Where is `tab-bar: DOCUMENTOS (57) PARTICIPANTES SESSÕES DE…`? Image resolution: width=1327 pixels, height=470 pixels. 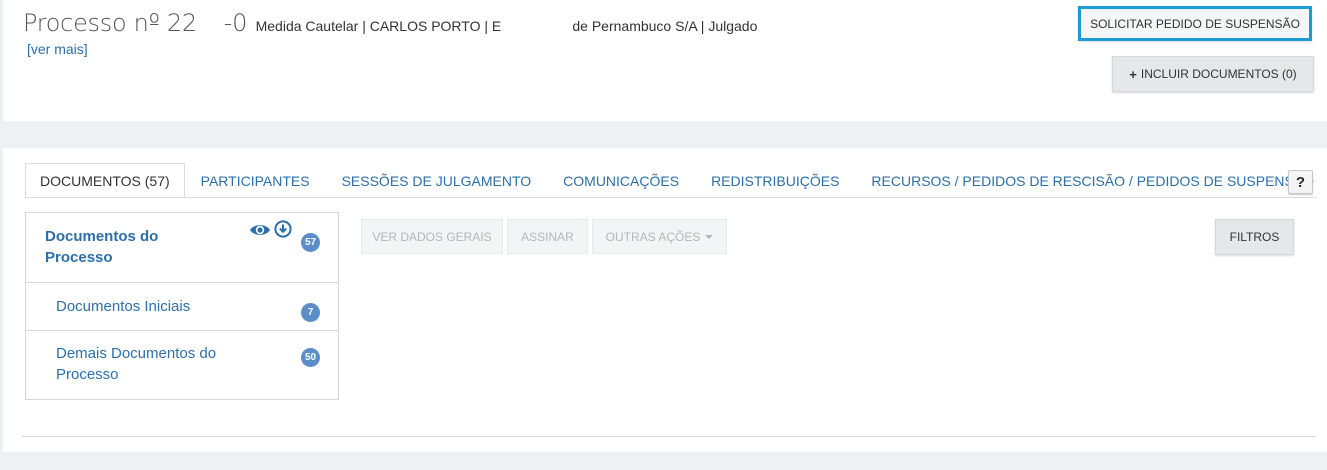 tab-bar: DOCUMENTOS (57) PARTICIPANTES SESSÕES DE… is located at coordinates (676, 180).